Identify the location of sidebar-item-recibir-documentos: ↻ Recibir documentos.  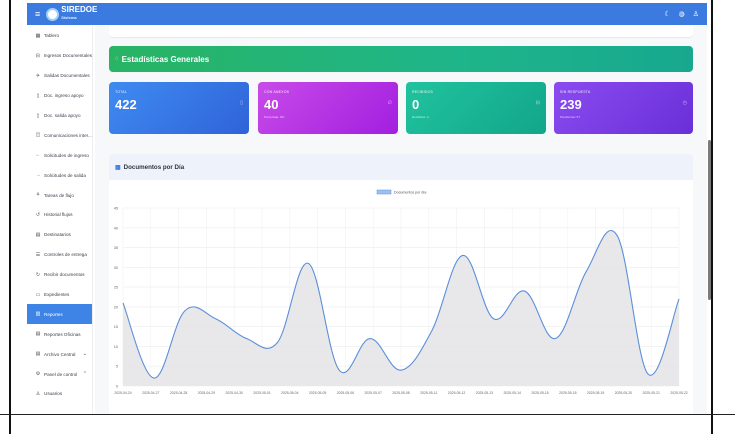
(59, 275).